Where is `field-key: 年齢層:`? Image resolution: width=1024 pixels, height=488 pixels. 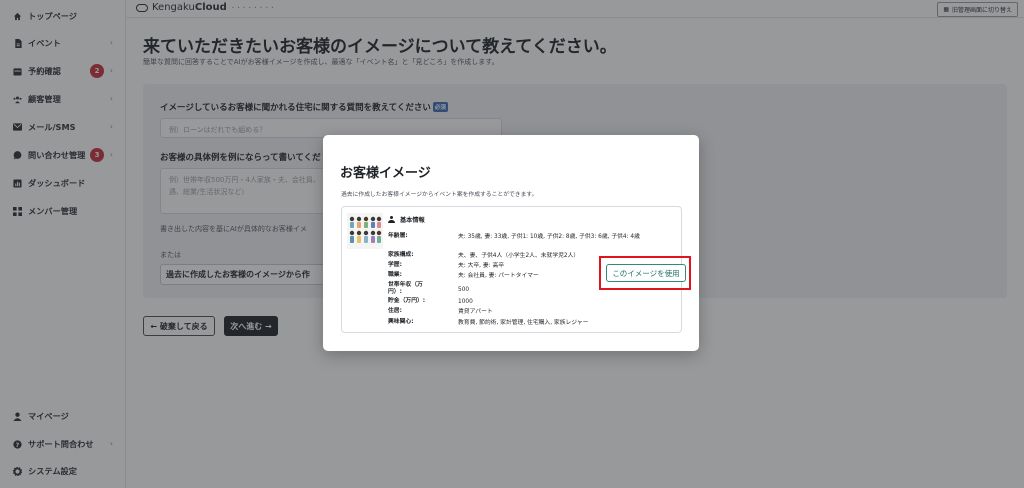 field-key: 年齢層: is located at coordinates (398, 236).